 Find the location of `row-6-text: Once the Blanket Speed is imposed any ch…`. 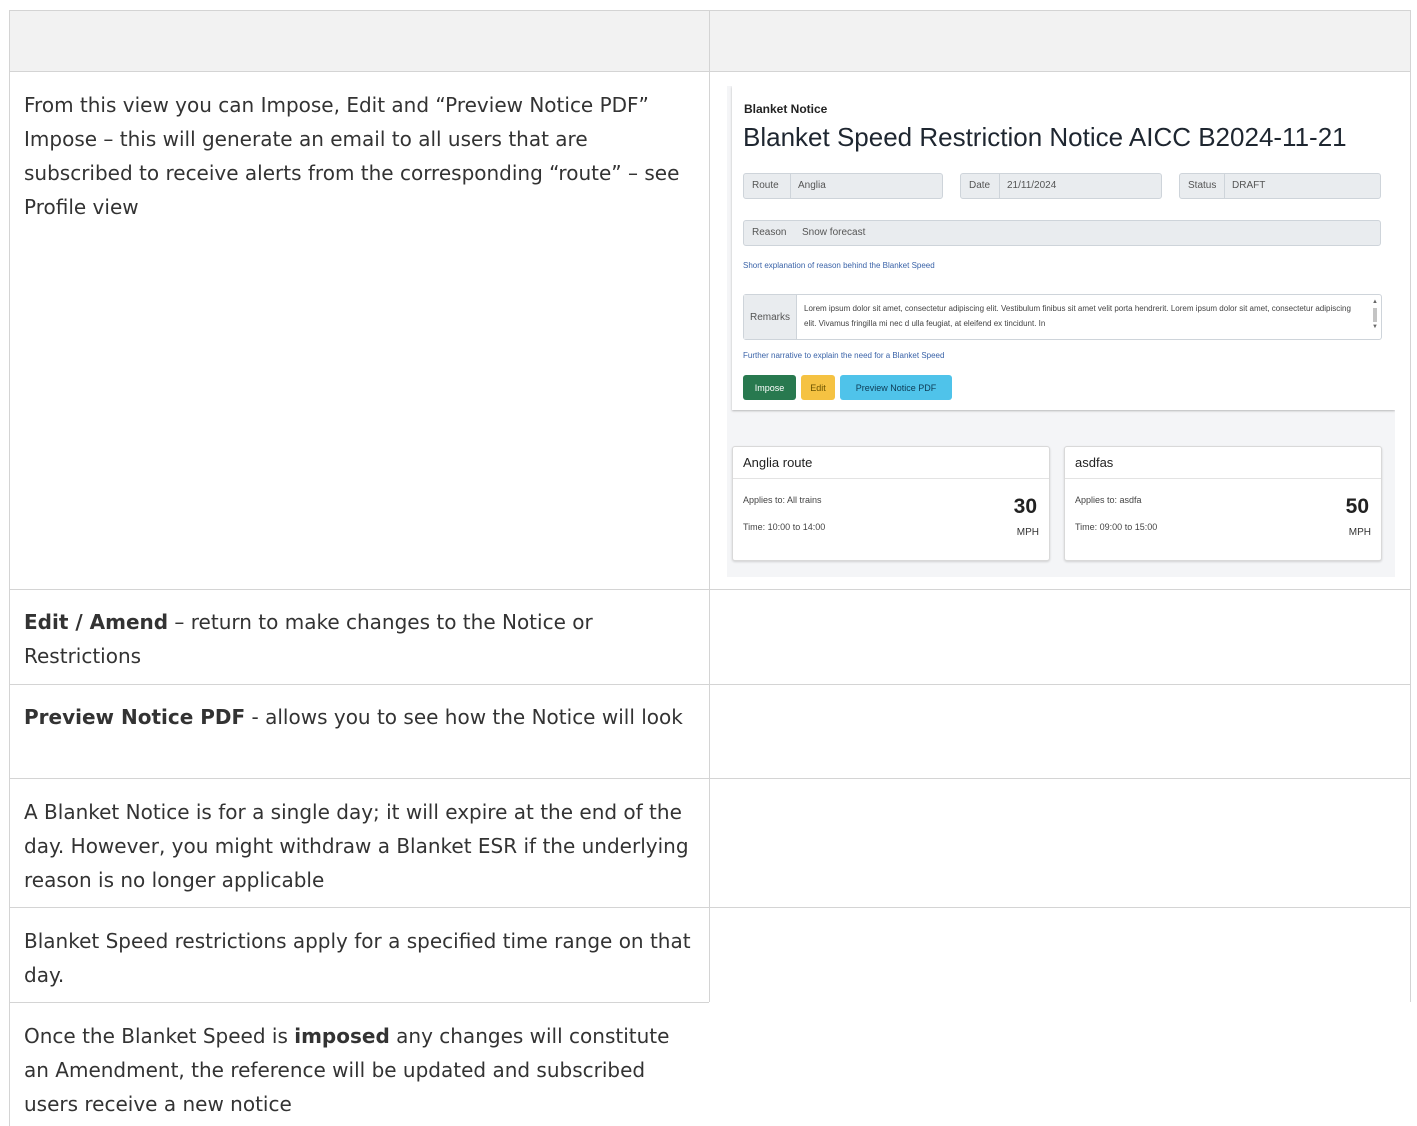

row-6-text: Once the Blanket Speed is imposed any ch… is located at coordinates (359, 1070).